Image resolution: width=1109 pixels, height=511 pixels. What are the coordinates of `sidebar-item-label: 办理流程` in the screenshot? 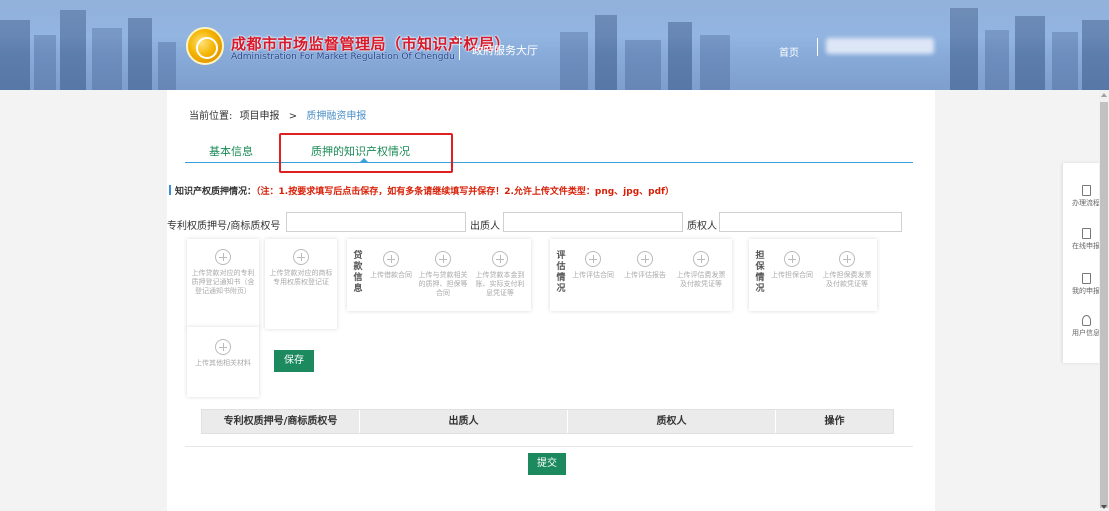 It's located at (1086, 203).